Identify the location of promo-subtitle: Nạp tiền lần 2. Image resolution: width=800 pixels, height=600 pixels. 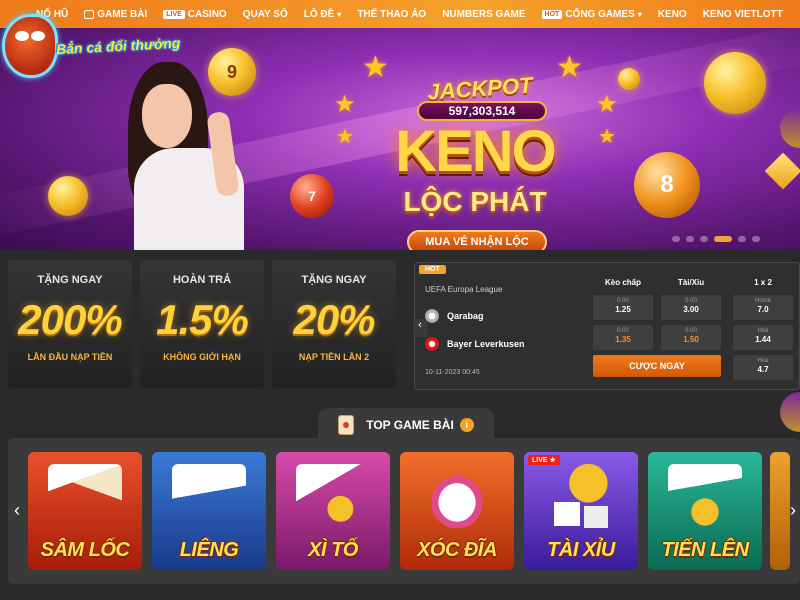
(334, 357).